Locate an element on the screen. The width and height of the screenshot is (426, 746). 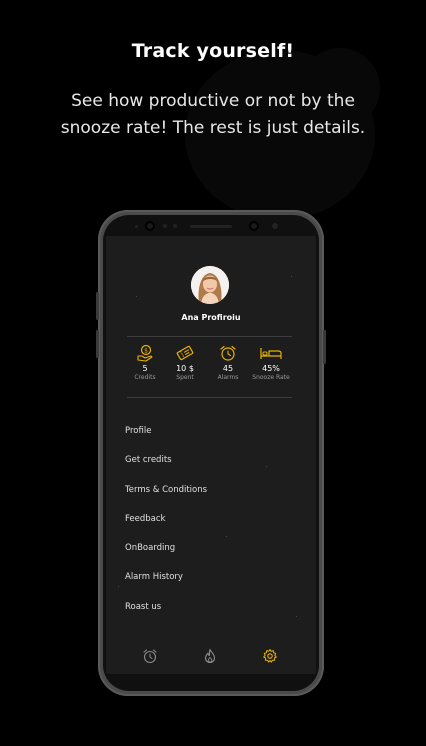
phone-iris-scanner is located at coordinates (254, 226).